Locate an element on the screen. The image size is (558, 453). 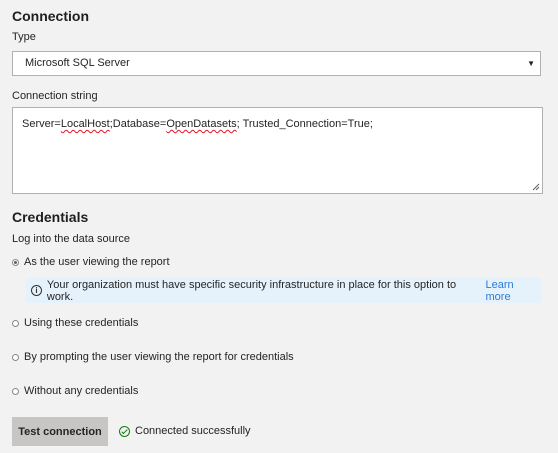
radio-using-credentials: Using these credentials is located at coordinates (75, 323).